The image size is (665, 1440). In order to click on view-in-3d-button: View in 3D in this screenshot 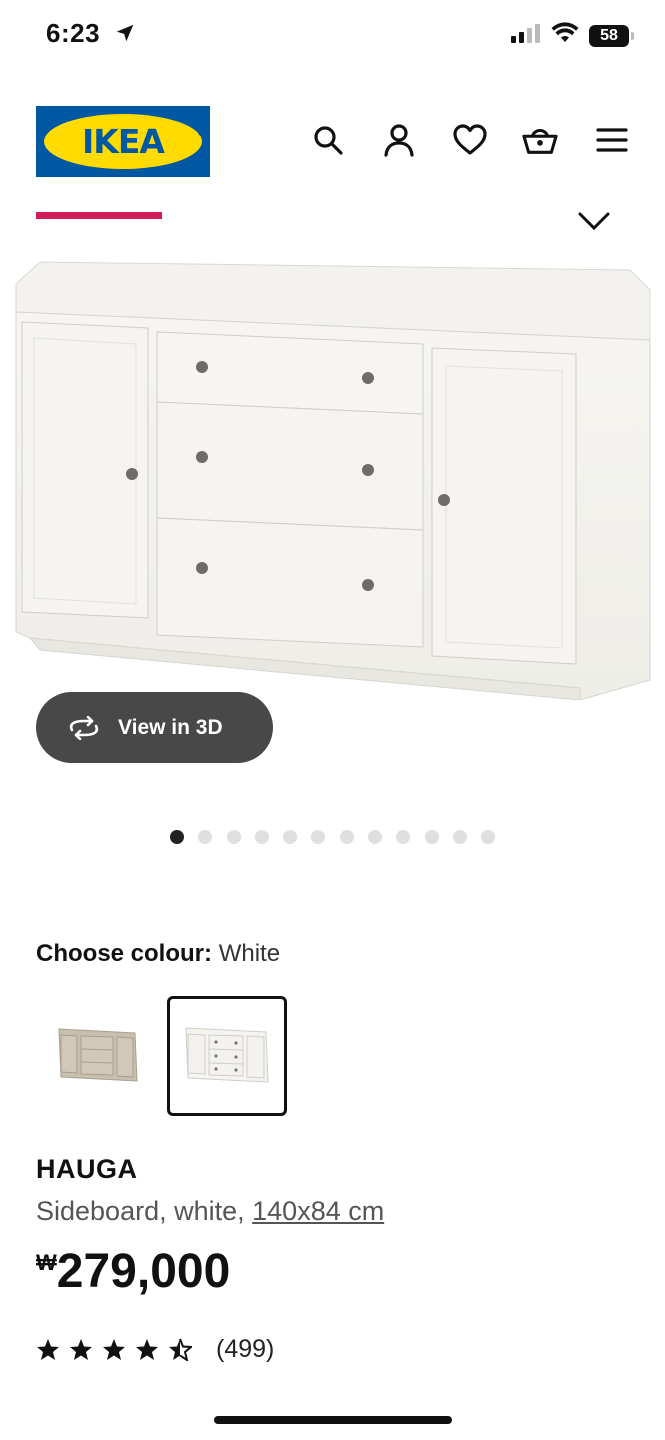, I will do `click(154, 727)`.